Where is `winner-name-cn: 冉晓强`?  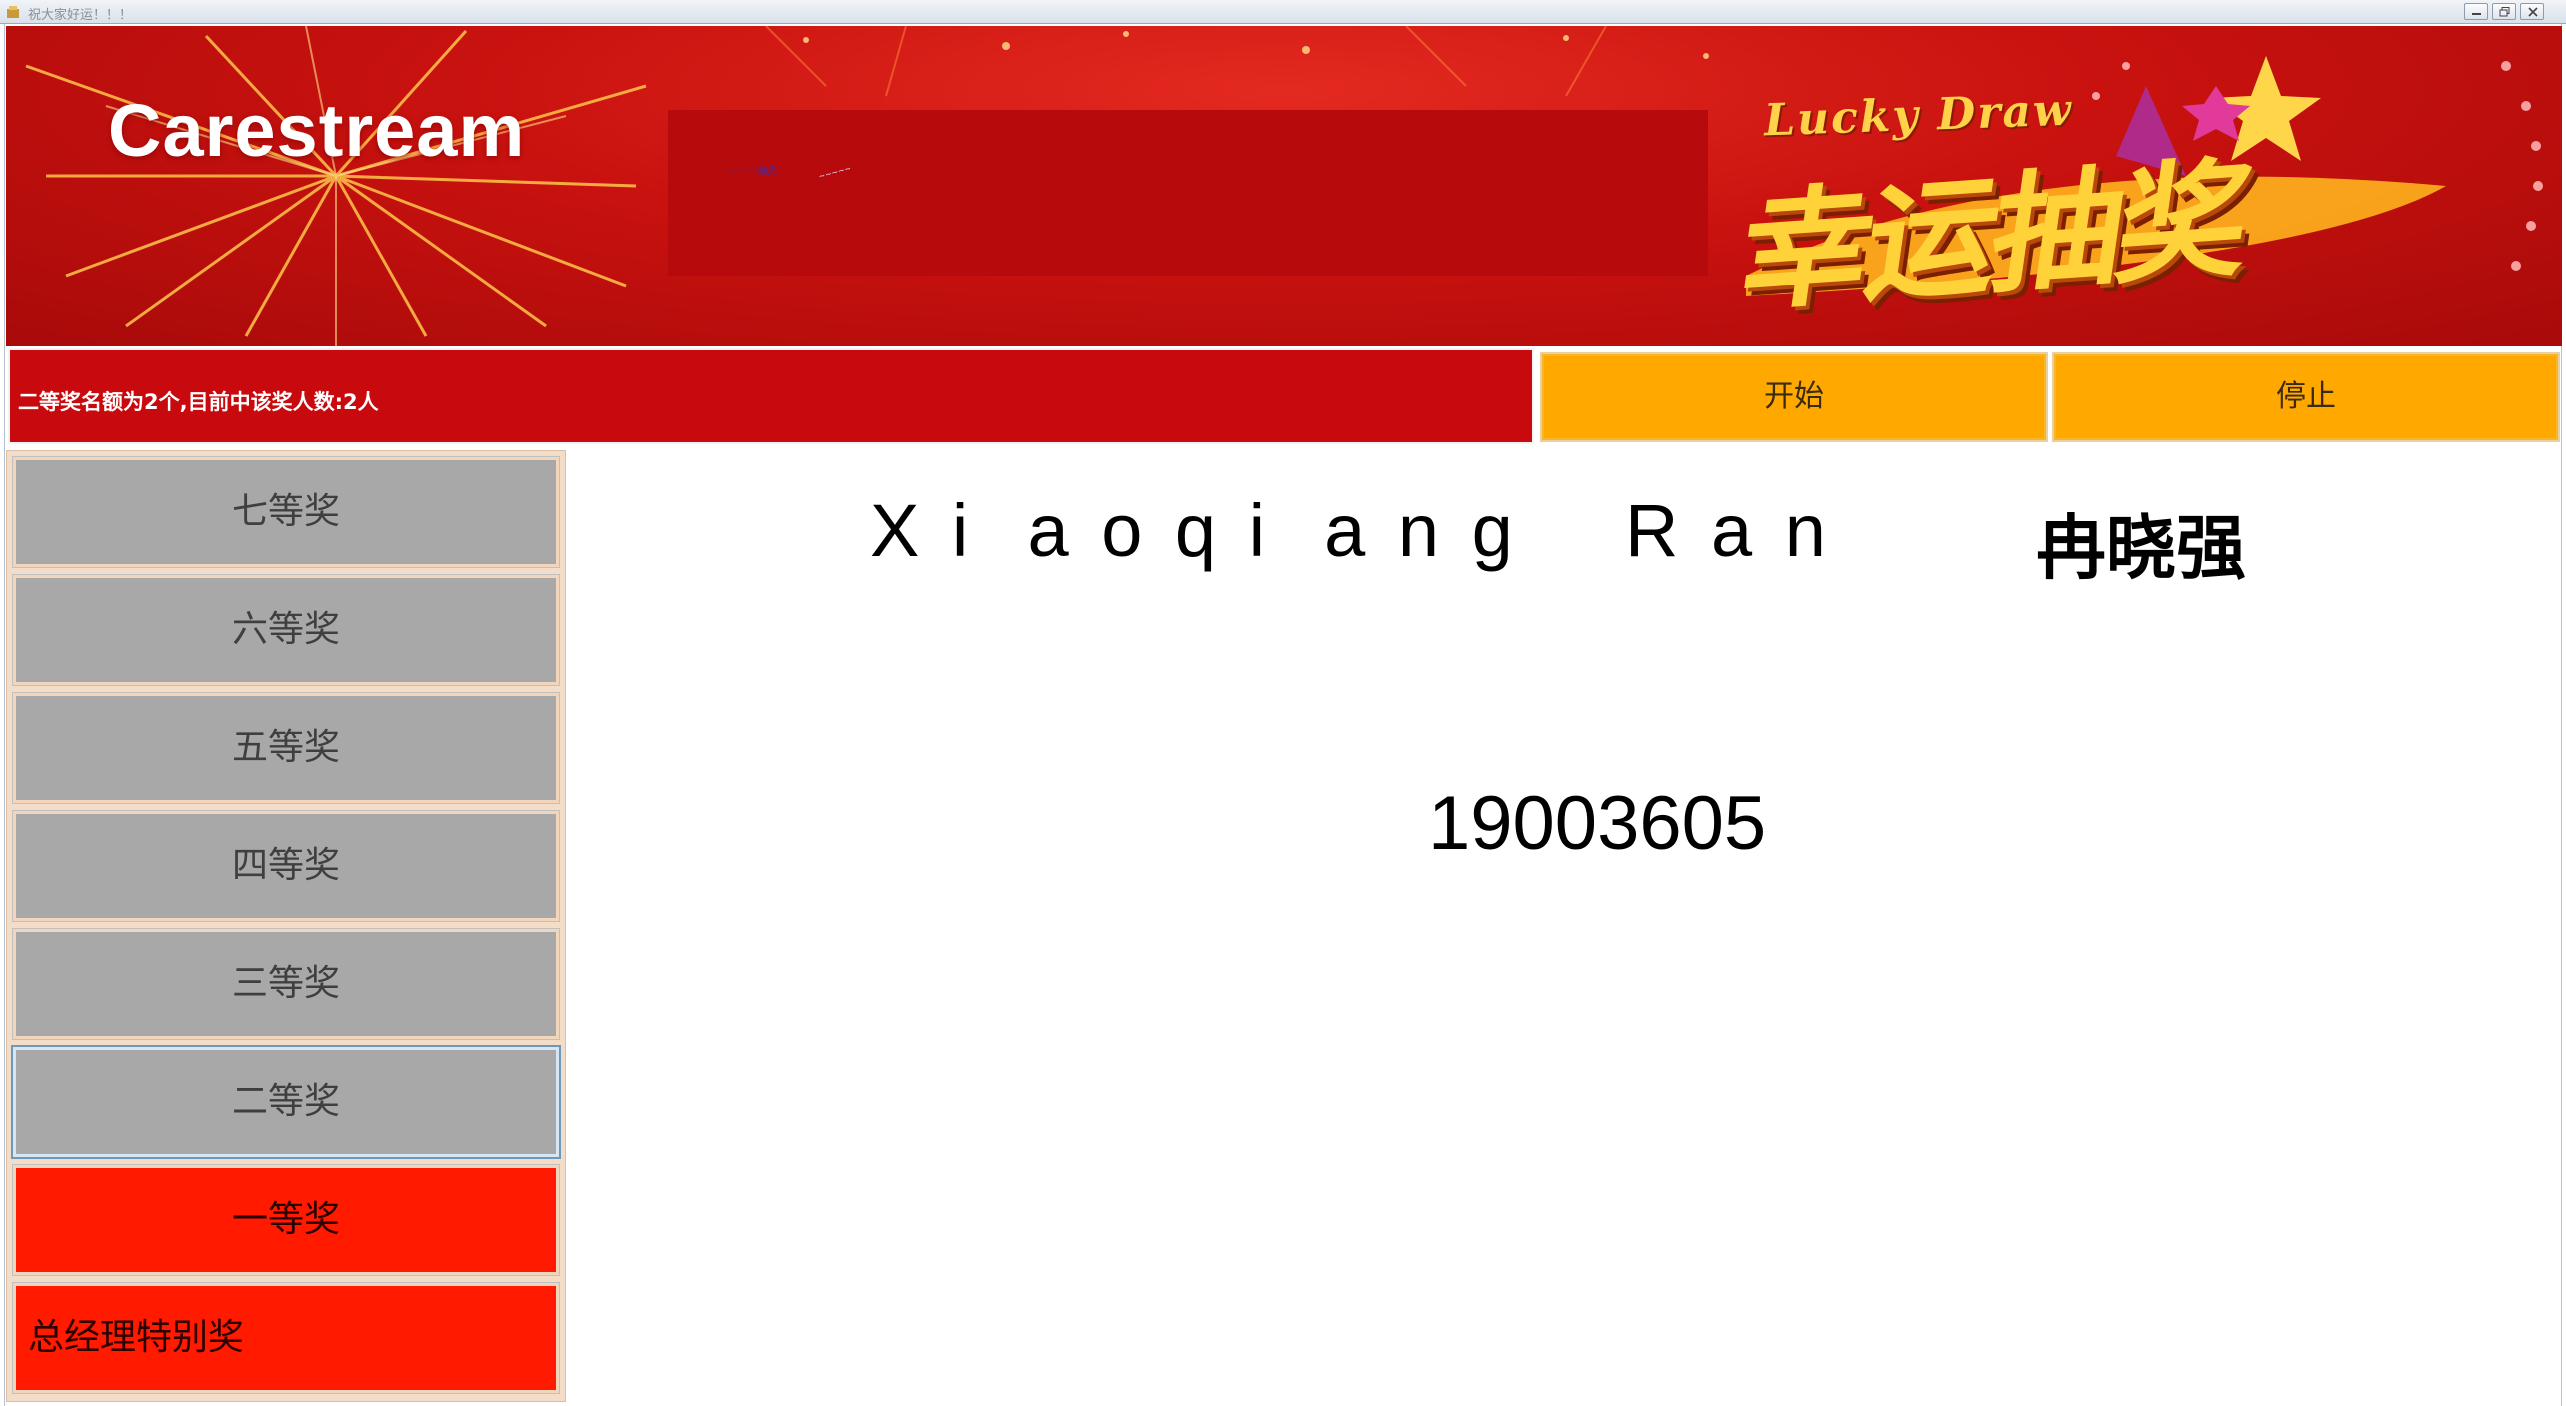
winner-name-cn: 冉晓强 is located at coordinates (2141, 548).